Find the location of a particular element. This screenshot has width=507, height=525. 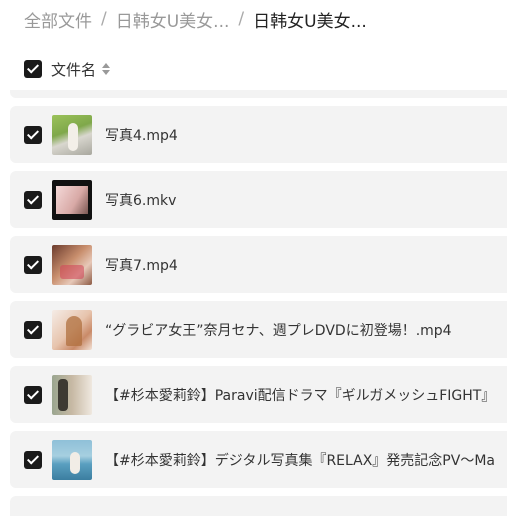

file-name: “グラビア女王”奈月セナ、週プレDVDに初登場！.mp4 is located at coordinates (278, 330).